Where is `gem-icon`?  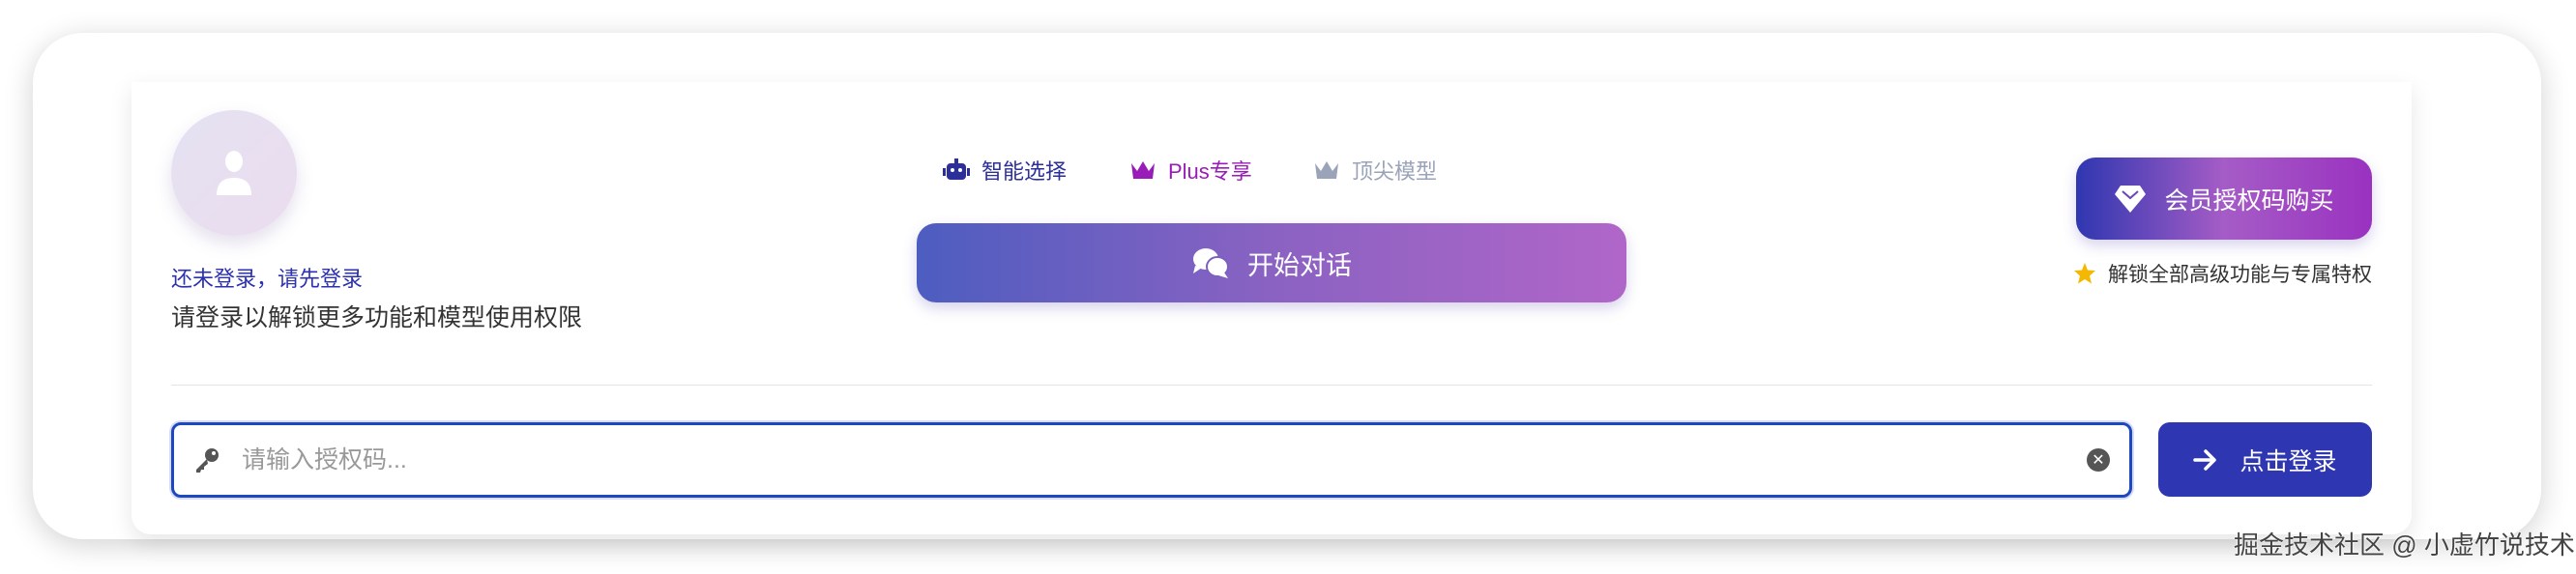
gem-icon is located at coordinates (2131, 199).